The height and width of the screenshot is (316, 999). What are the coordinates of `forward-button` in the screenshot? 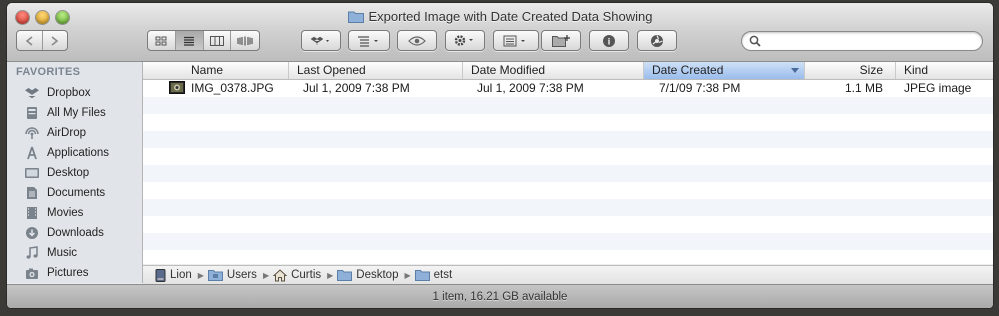 It's located at (55, 40).